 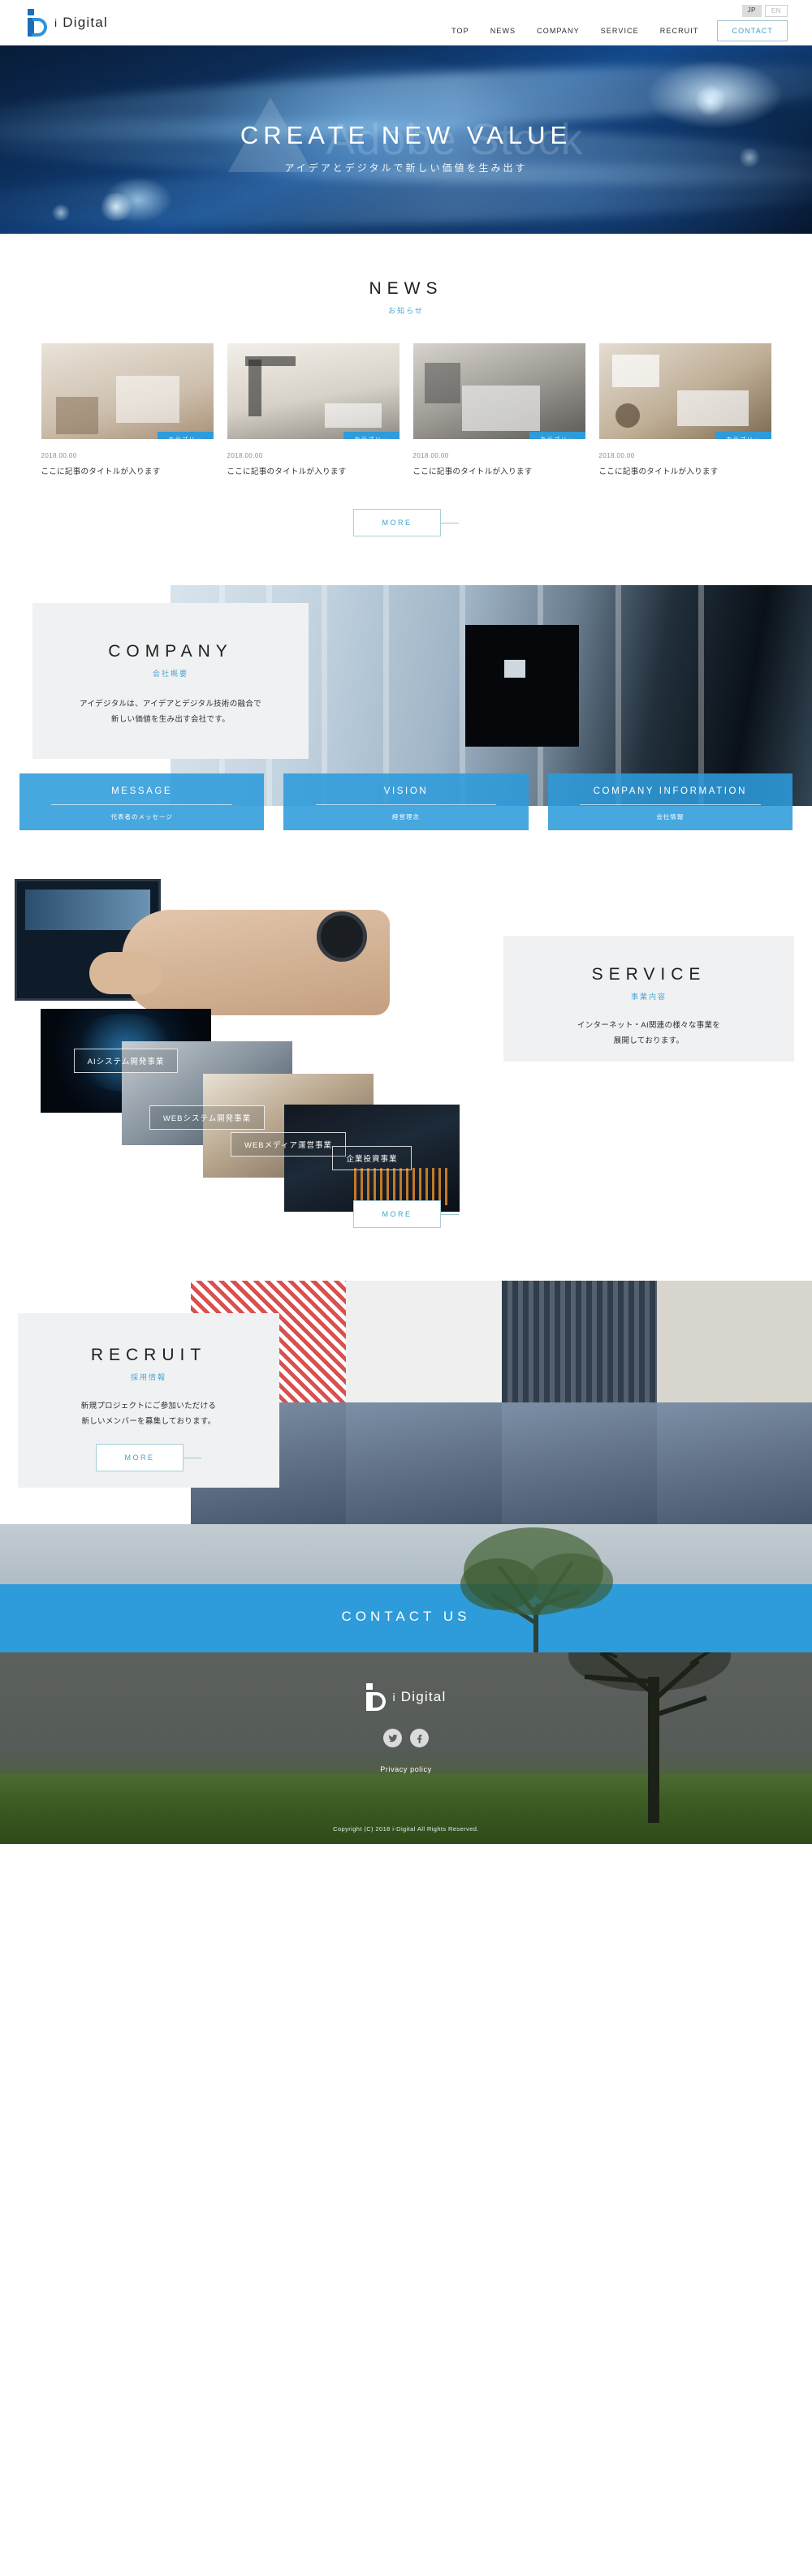 I want to click on facebook-icon, so click(x=420, y=1738).